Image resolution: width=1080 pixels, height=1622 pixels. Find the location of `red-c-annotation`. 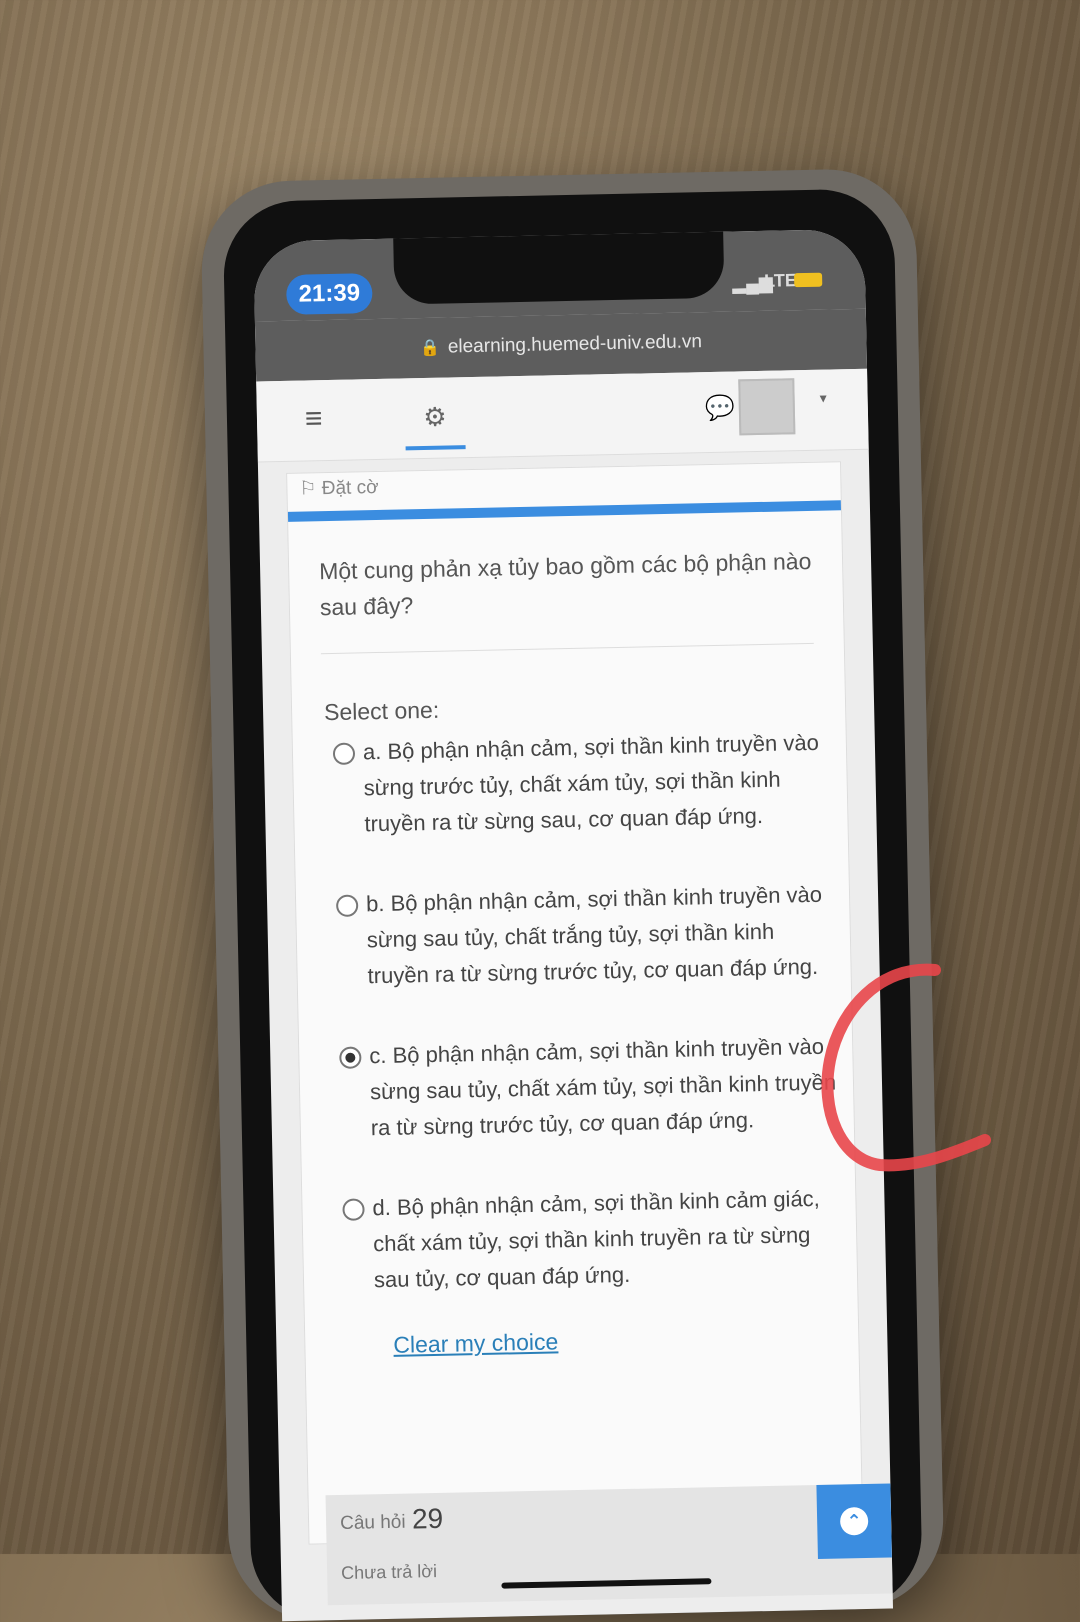

red-c-annotation is located at coordinates (906, 1067).